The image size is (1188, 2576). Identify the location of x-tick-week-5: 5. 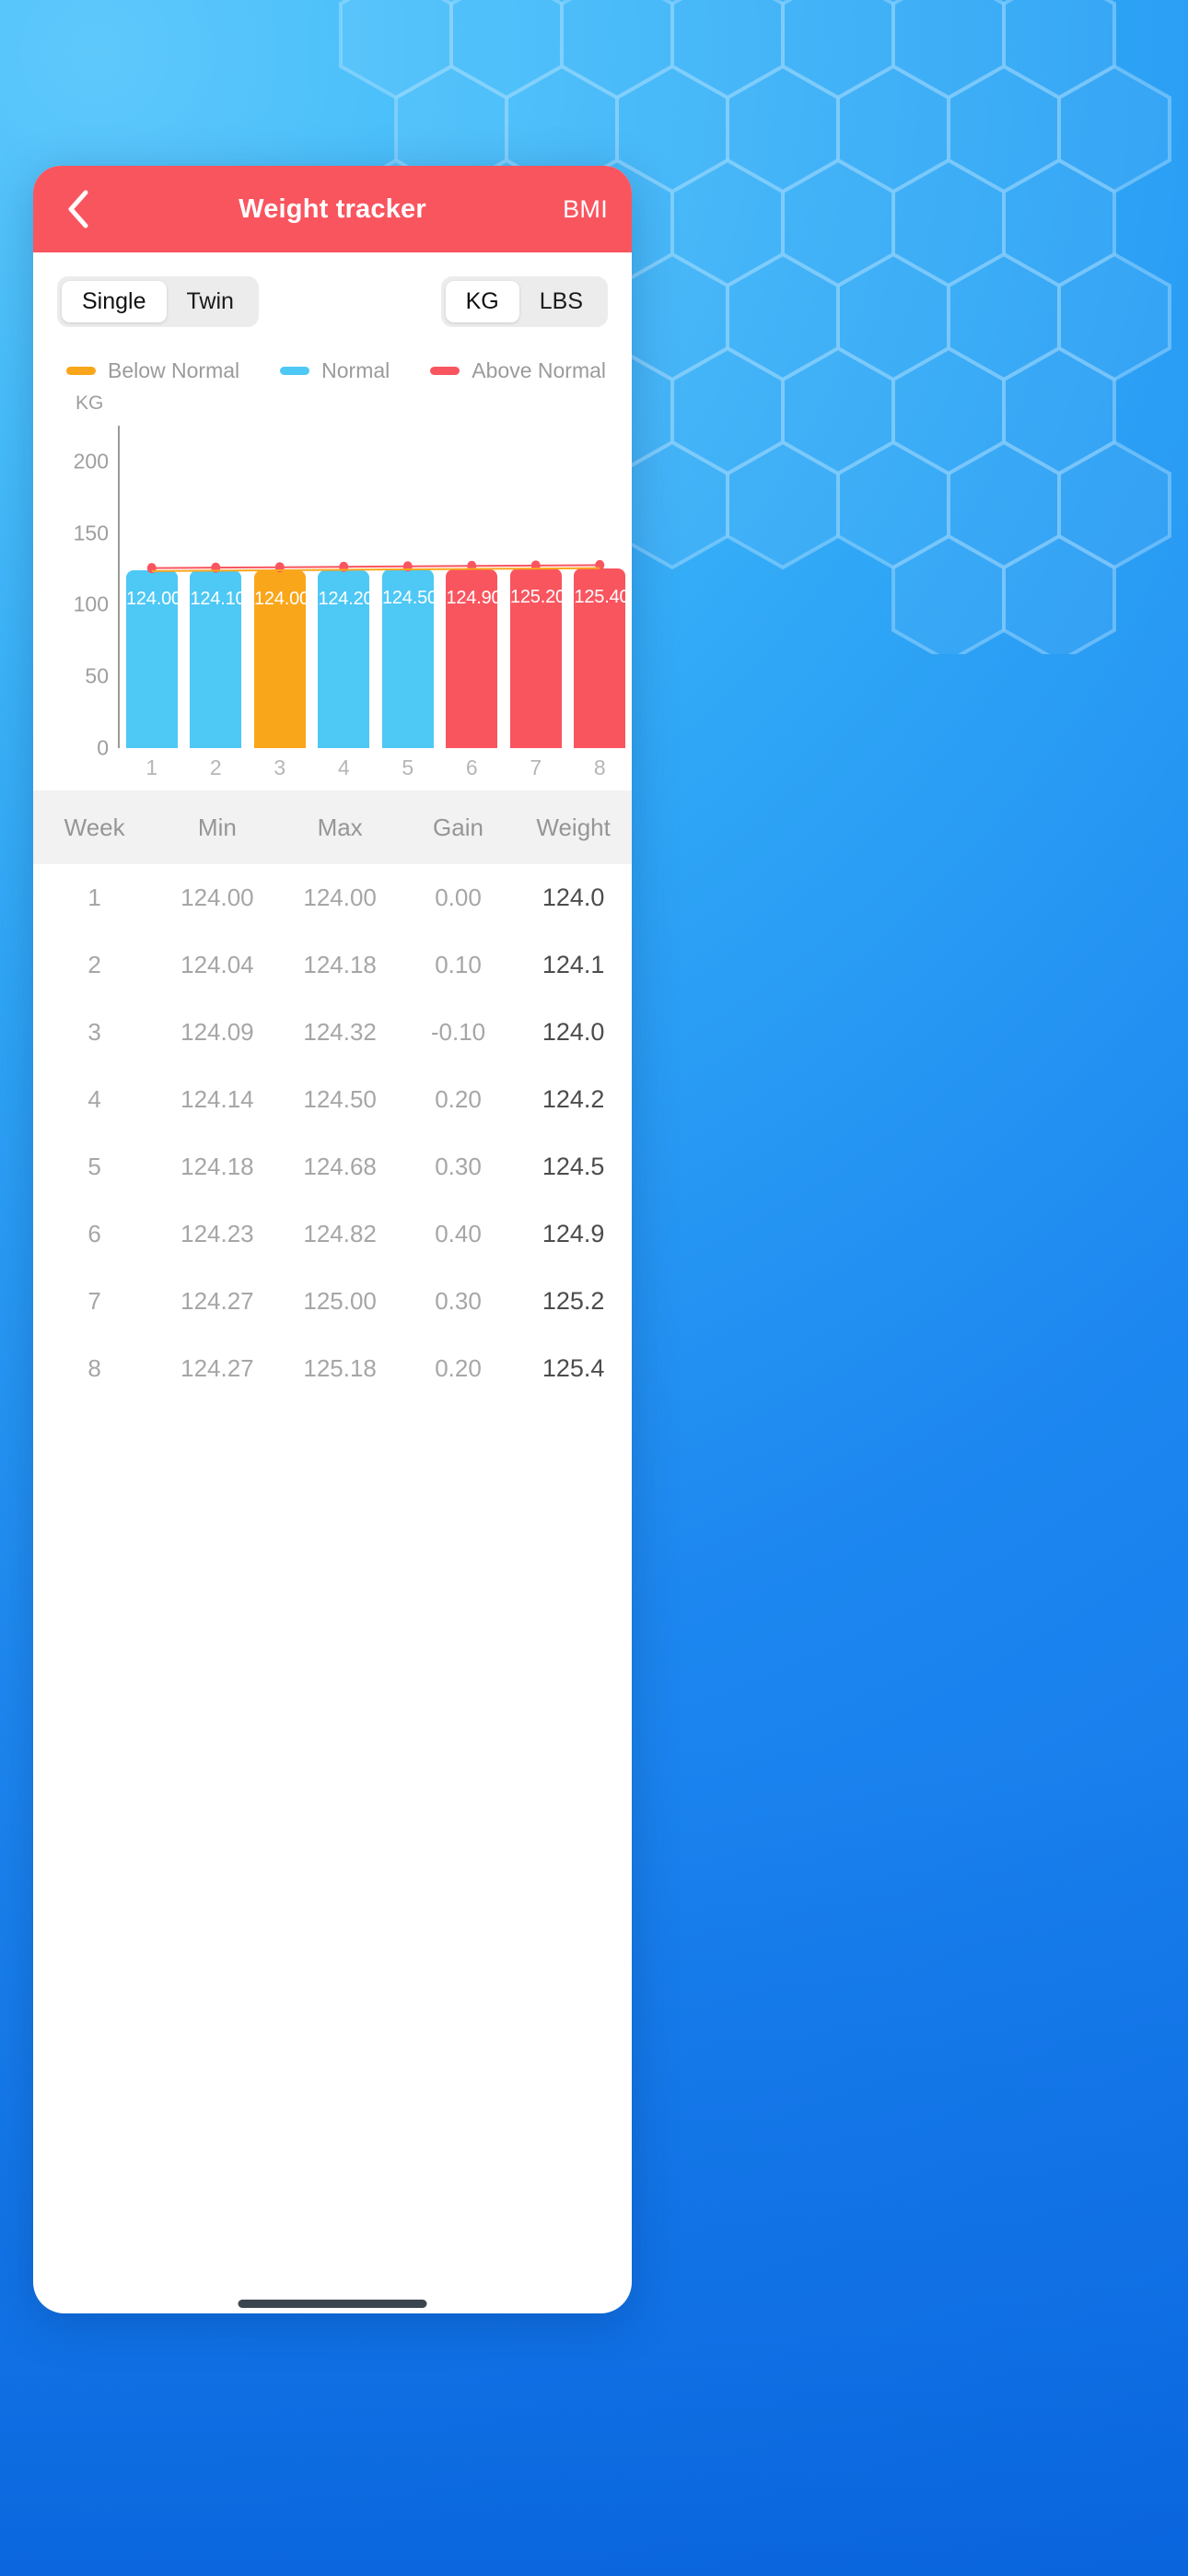
(408, 767).